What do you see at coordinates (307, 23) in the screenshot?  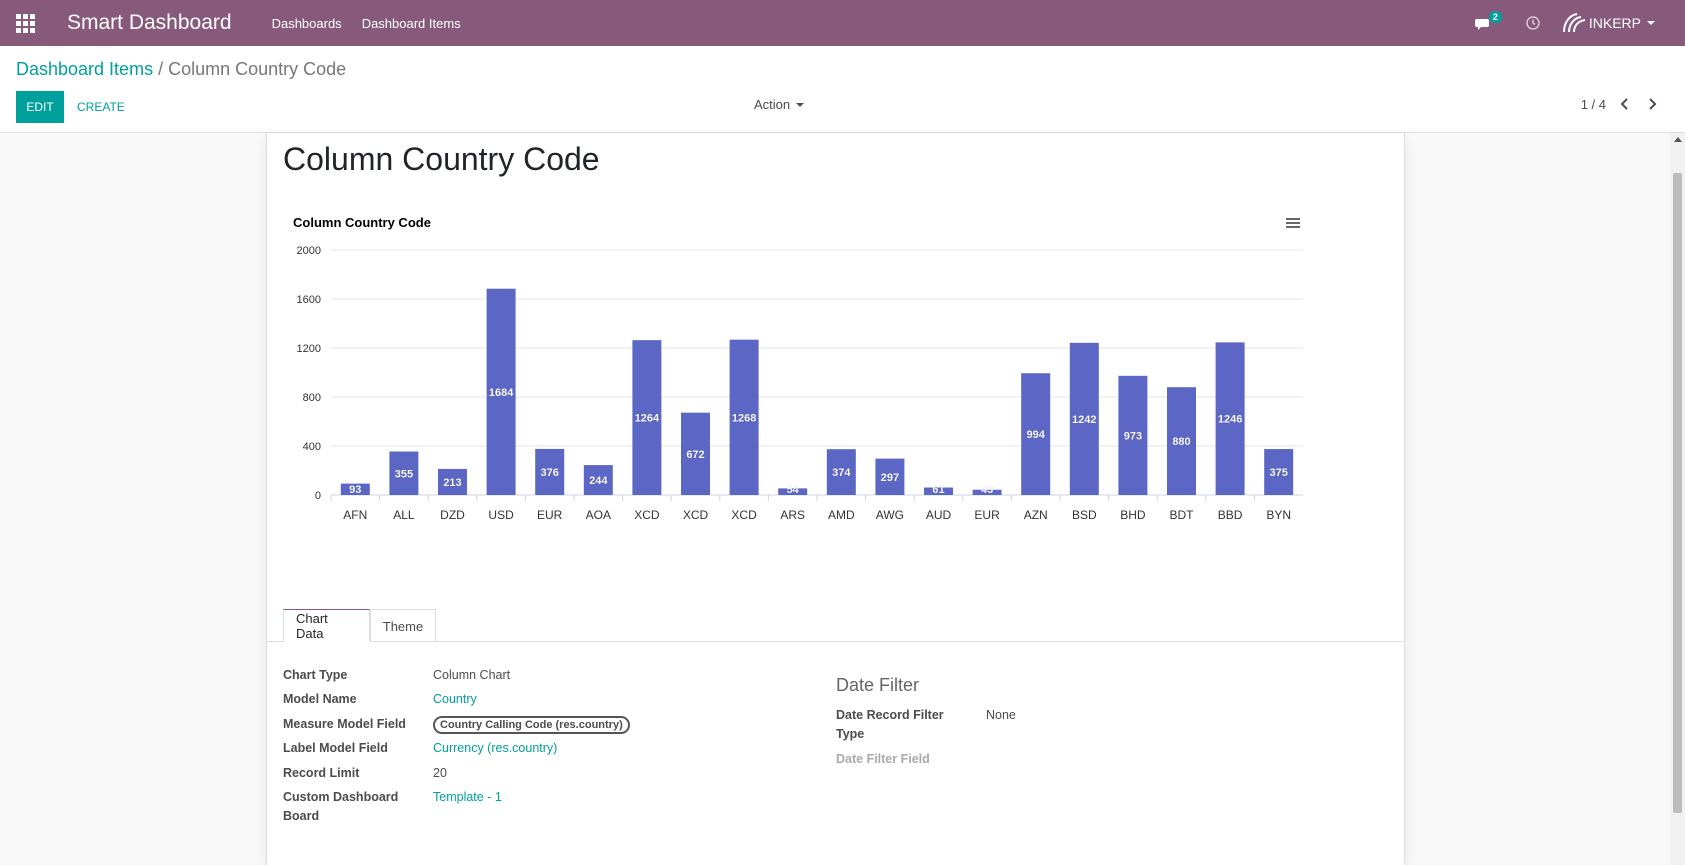 I see `nav-menu-dashboards: Dashboards` at bounding box center [307, 23].